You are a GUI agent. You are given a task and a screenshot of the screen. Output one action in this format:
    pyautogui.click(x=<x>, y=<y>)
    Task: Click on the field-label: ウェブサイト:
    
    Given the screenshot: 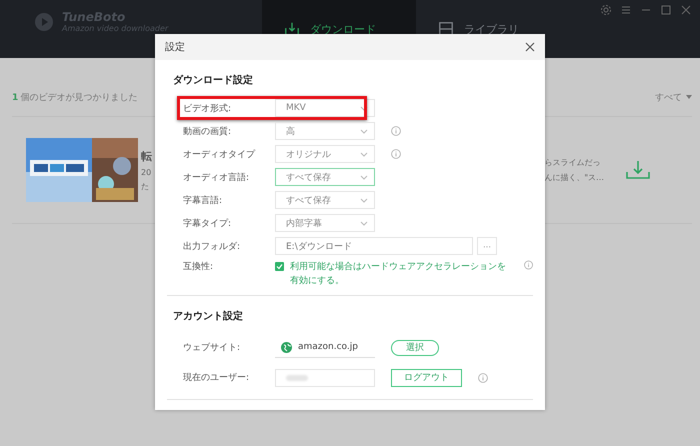 What is the action you would take?
    pyautogui.click(x=212, y=348)
    